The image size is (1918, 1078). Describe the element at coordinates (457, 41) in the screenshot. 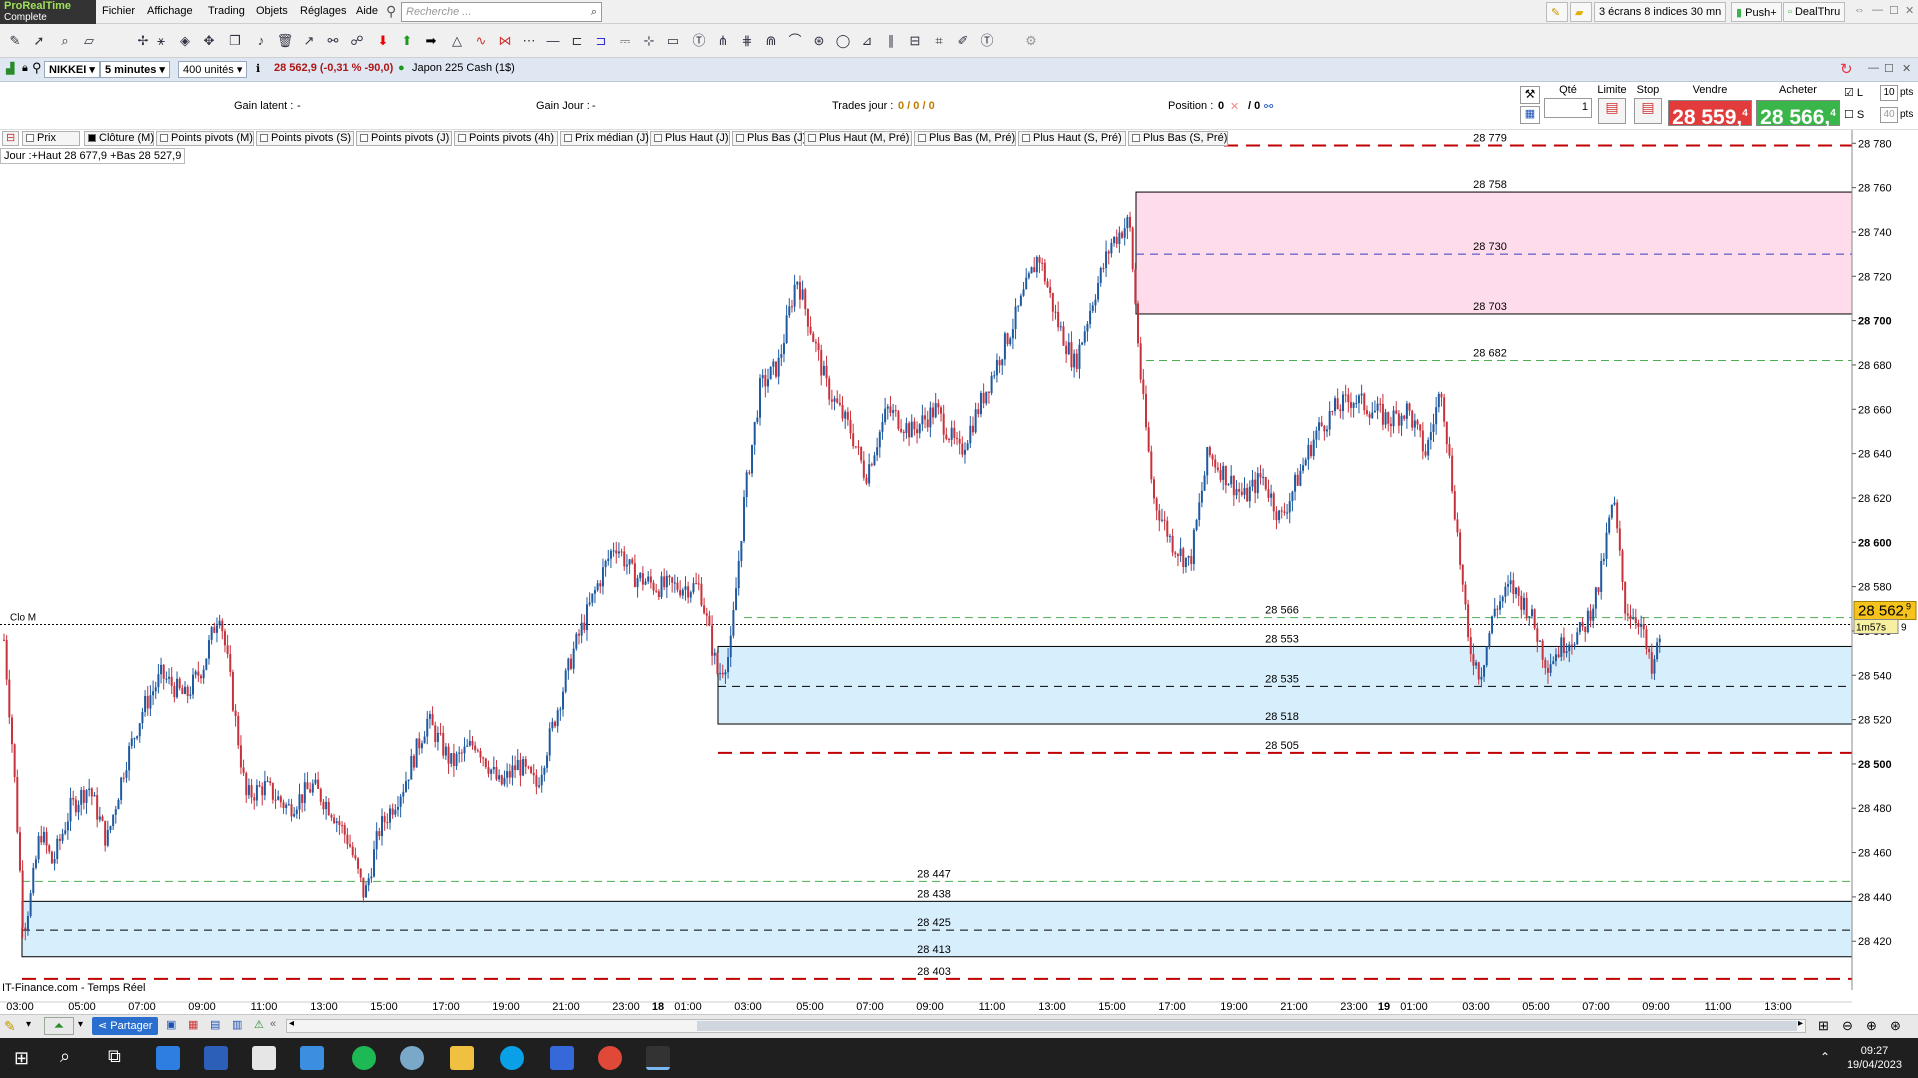

I see `triangle-tool-icon: △` at that location.